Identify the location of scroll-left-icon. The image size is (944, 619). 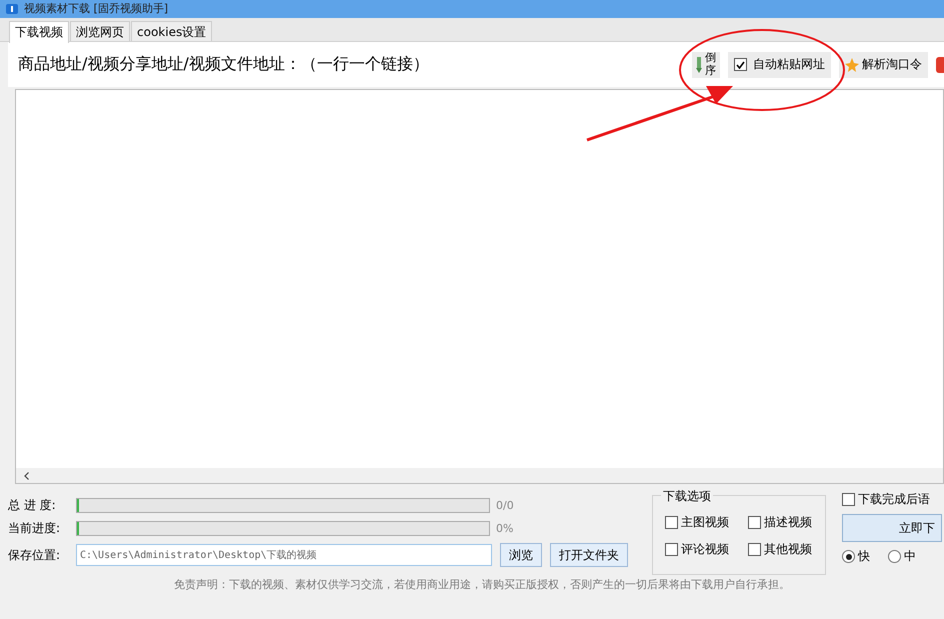
(26, 476).